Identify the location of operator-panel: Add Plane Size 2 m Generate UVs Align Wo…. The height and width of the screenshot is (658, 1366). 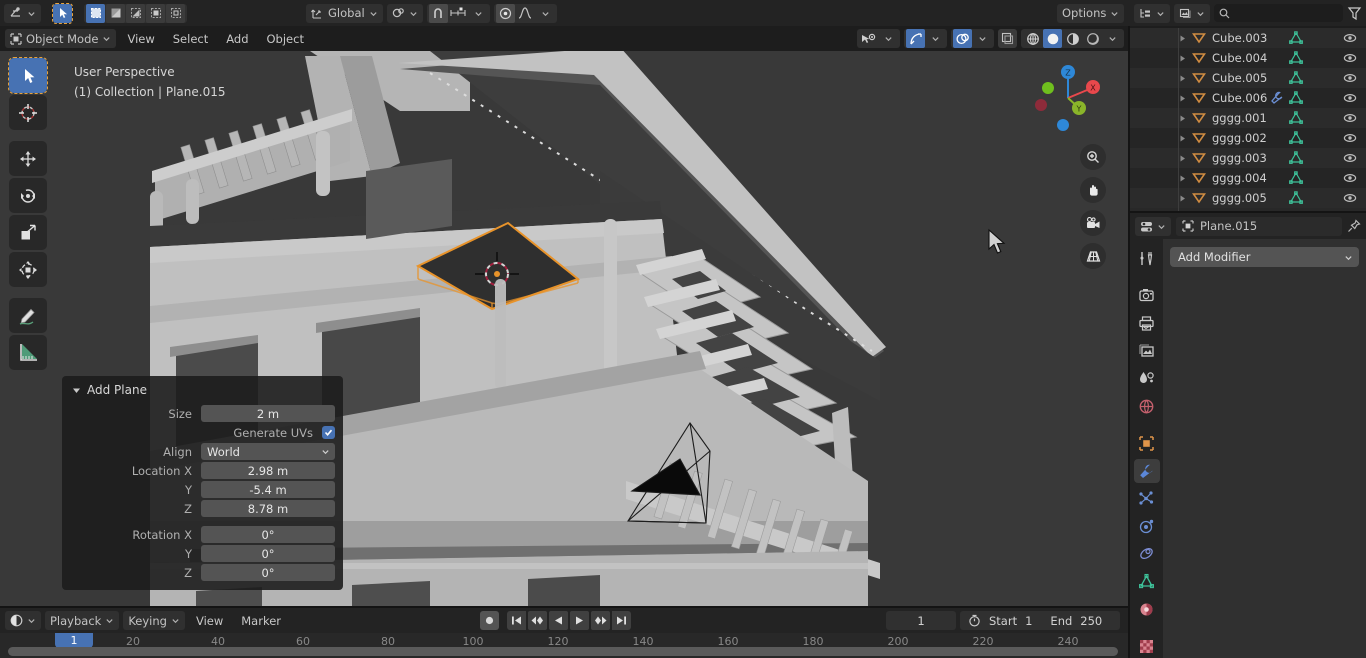
(202, 483).